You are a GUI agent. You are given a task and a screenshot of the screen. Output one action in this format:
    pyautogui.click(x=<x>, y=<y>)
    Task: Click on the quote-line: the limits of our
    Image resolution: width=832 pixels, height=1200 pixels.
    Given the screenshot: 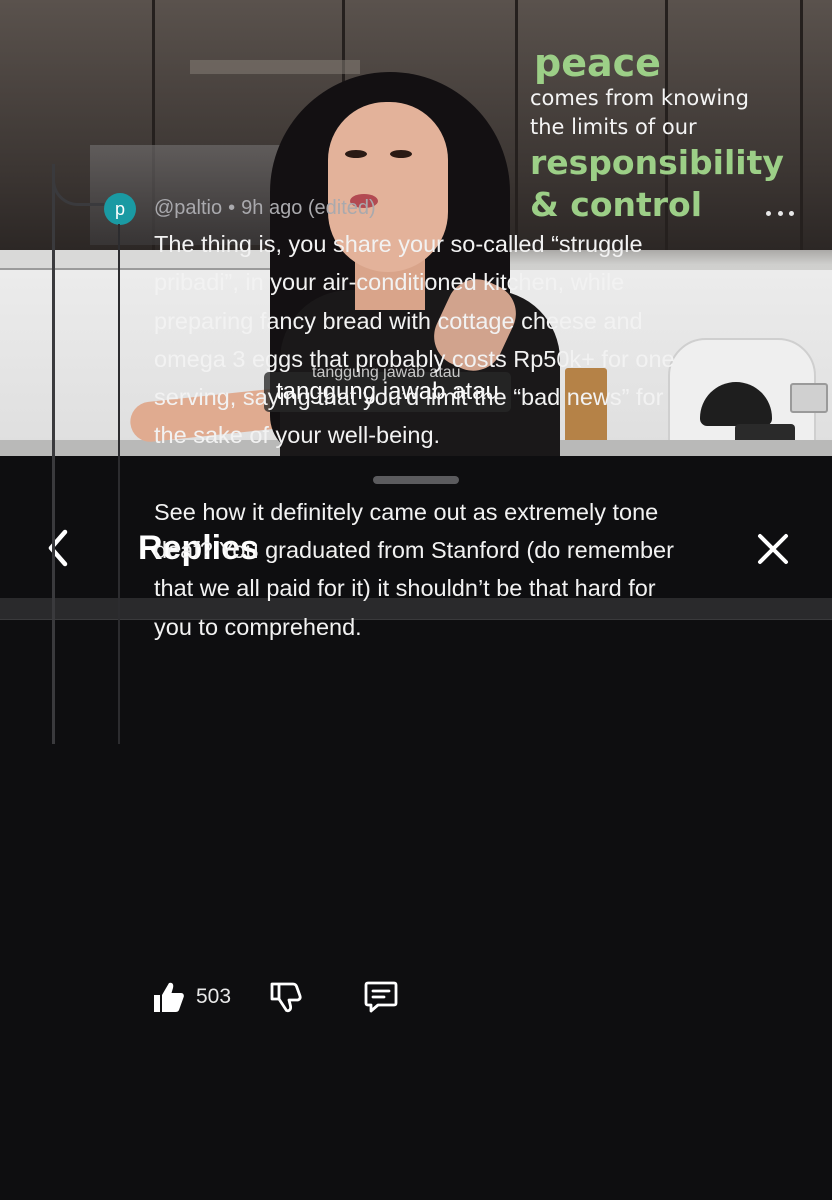 What is the action you would take?
    pyautogui.click(x=613, y=127)
    